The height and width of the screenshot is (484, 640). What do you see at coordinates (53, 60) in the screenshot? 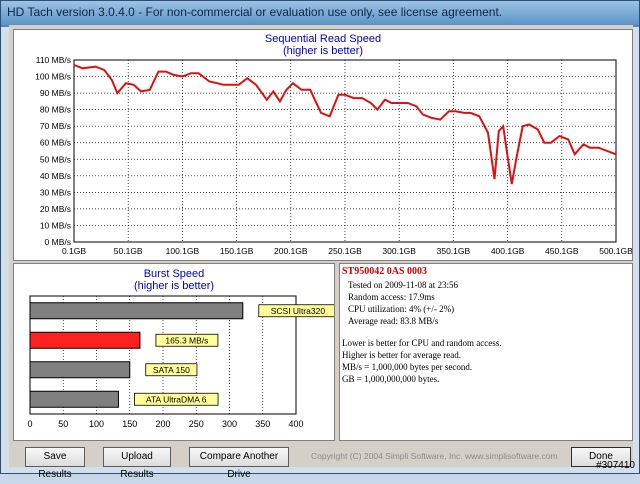
I see `y-tick-label: 110 MB/s` at bounding box center [53, 60].